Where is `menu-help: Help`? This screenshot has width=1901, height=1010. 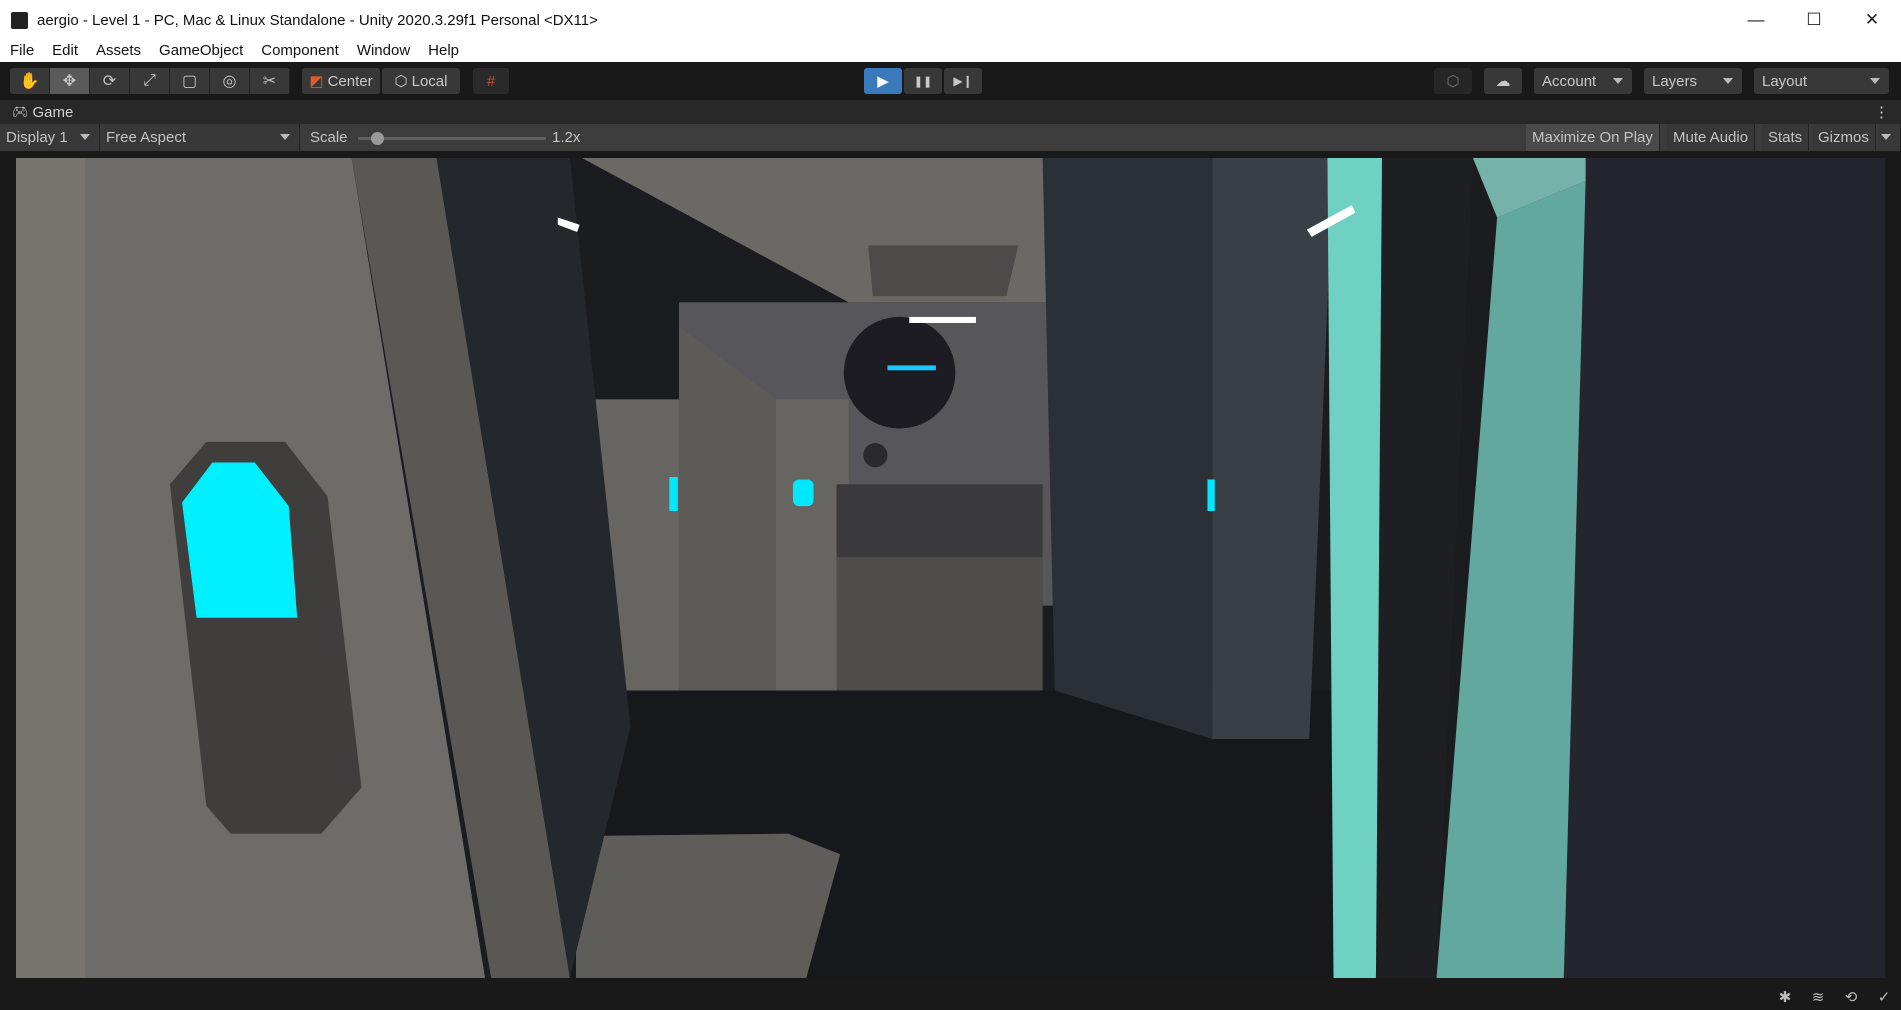 menu-help: Help is located at coordinates (442, 51).